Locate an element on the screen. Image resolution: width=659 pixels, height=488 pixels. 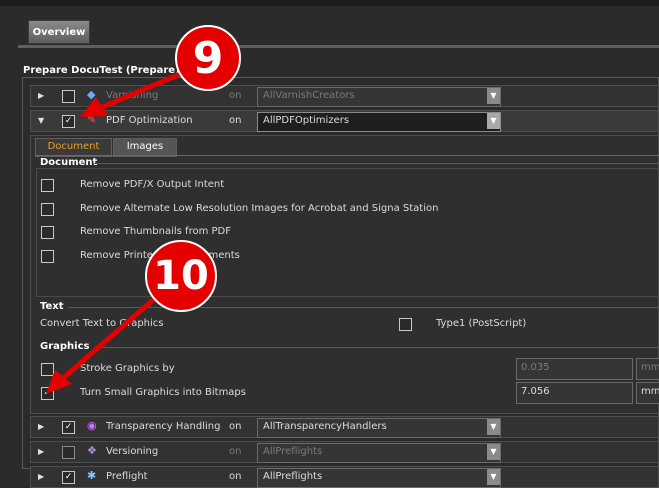
callout-marker-9: 9 is located at coordinates (208, 58).